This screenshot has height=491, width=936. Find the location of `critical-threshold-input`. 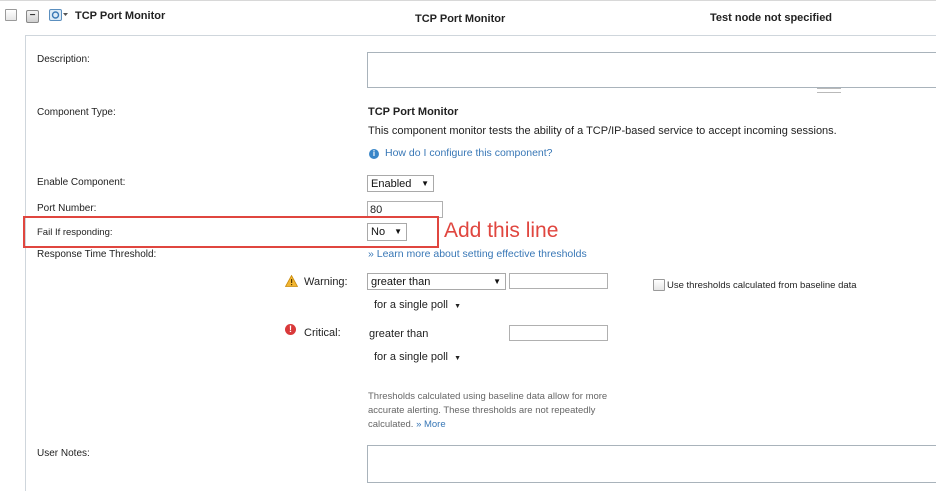

critical-threshold-input is located at coordinates (558, 333).